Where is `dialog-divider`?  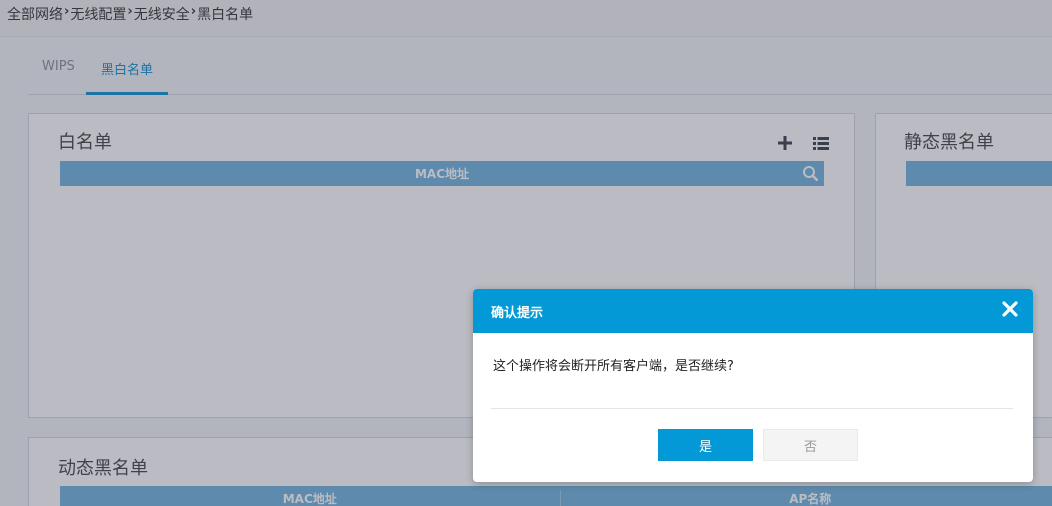
dialog-divider is located at coordinates (752, 408).